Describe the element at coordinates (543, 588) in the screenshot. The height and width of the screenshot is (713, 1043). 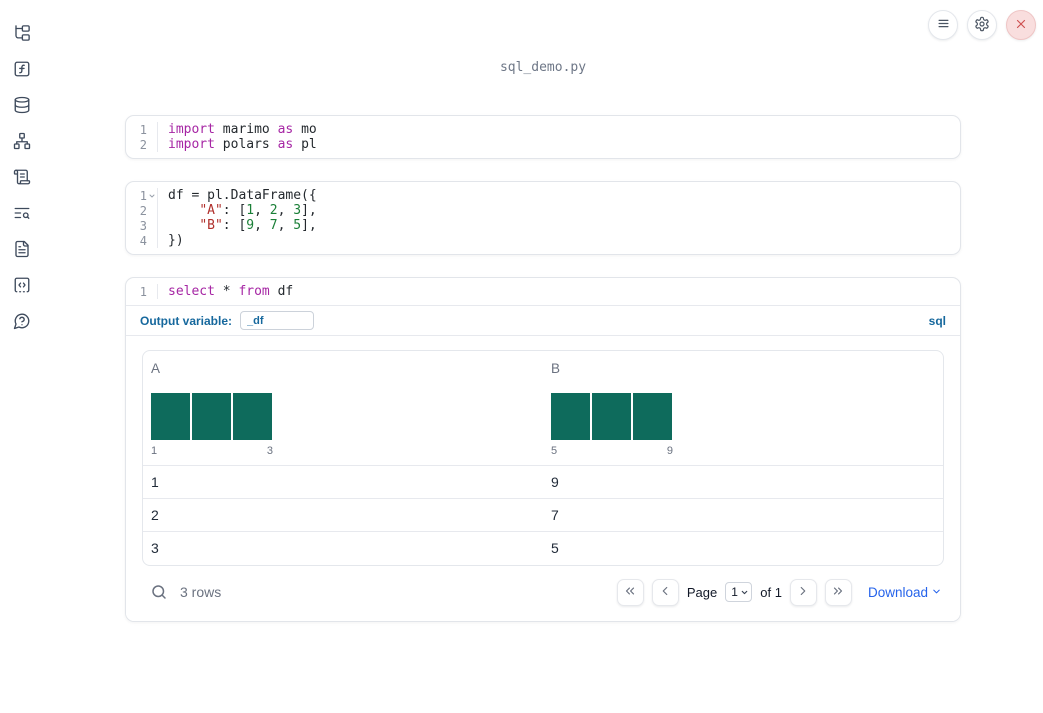
I see `table-footer: 3 rows Page 1 of 1 Download` at that location.